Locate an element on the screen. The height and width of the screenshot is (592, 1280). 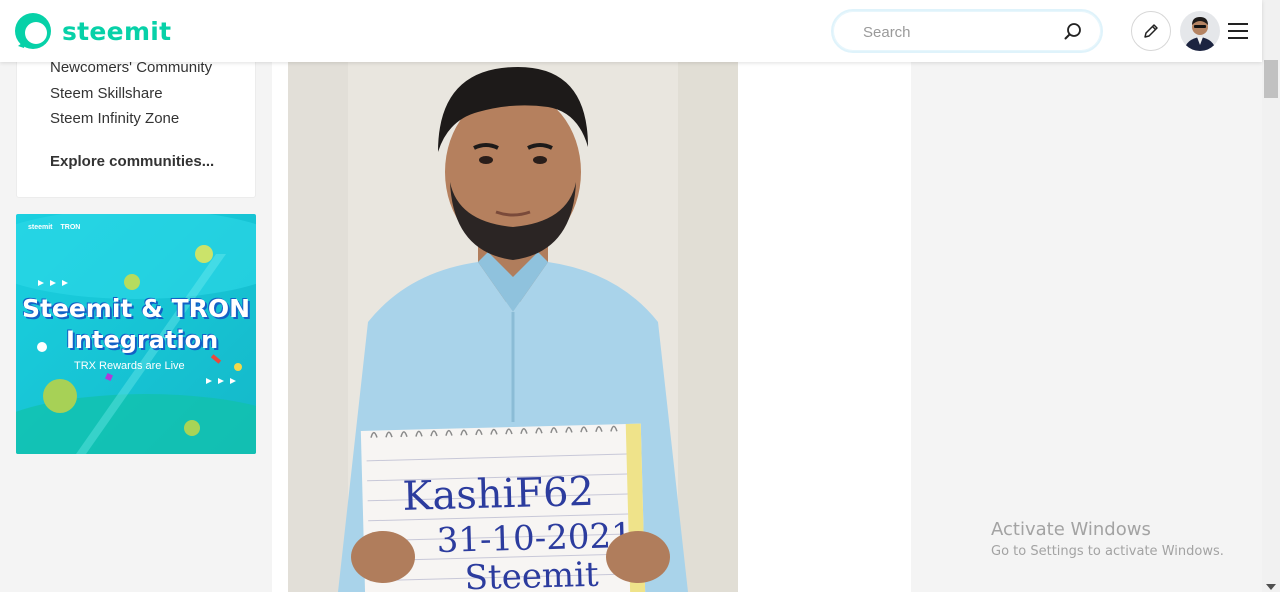
steemit-logo-icon is located at coordinates (33, 31).